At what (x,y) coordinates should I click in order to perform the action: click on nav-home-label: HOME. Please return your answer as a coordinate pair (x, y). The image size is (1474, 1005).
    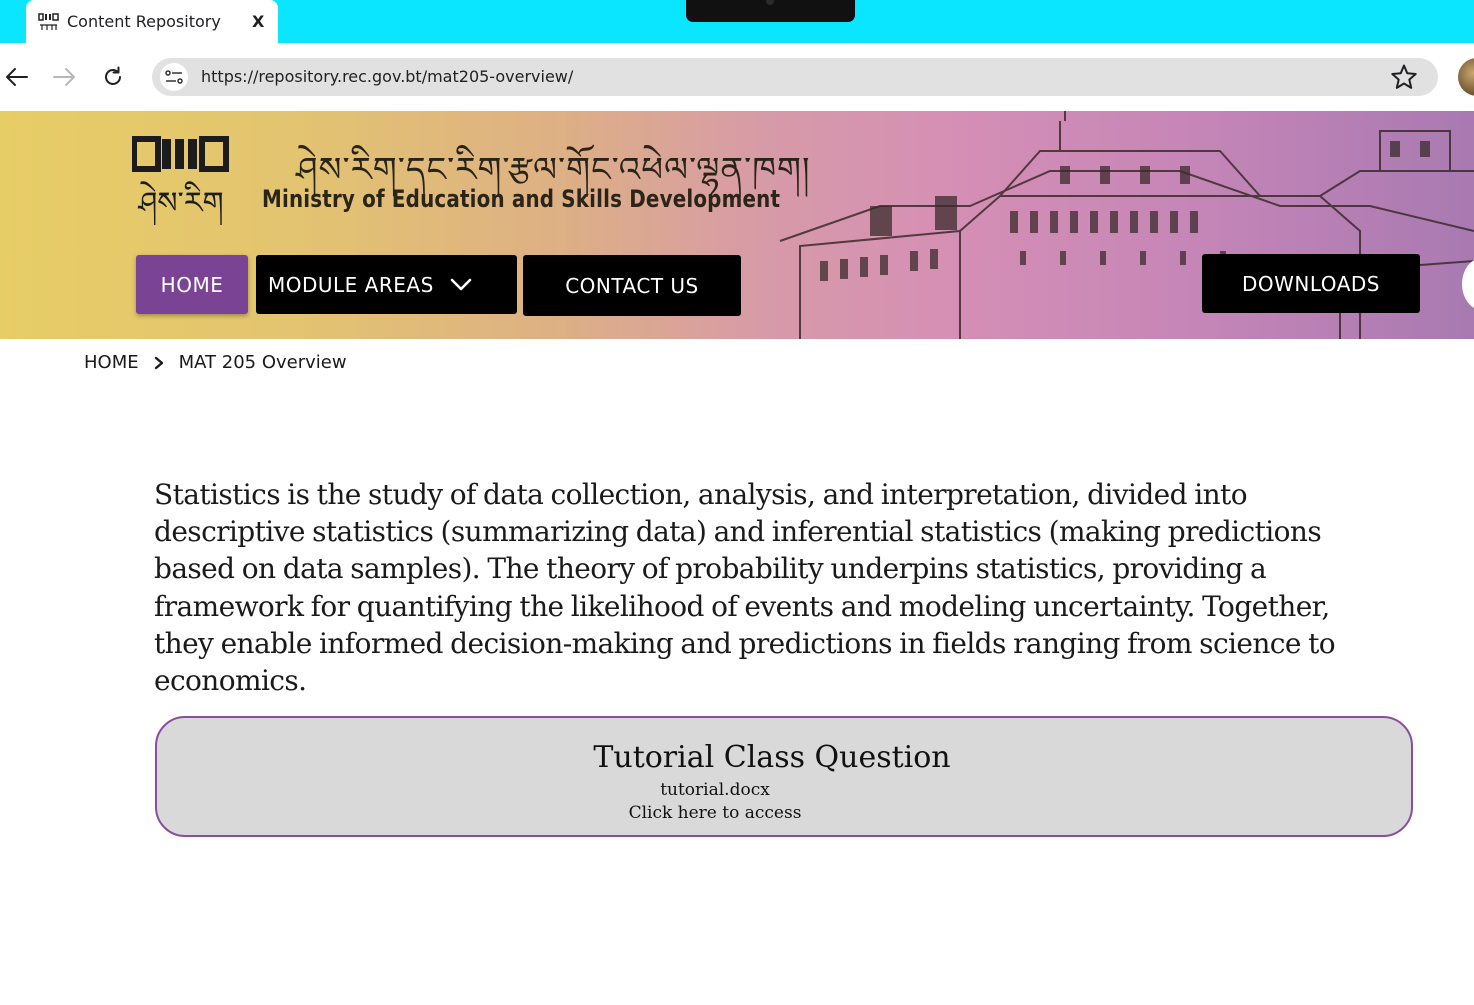
    Looking at the image, I should click on (192, 284).